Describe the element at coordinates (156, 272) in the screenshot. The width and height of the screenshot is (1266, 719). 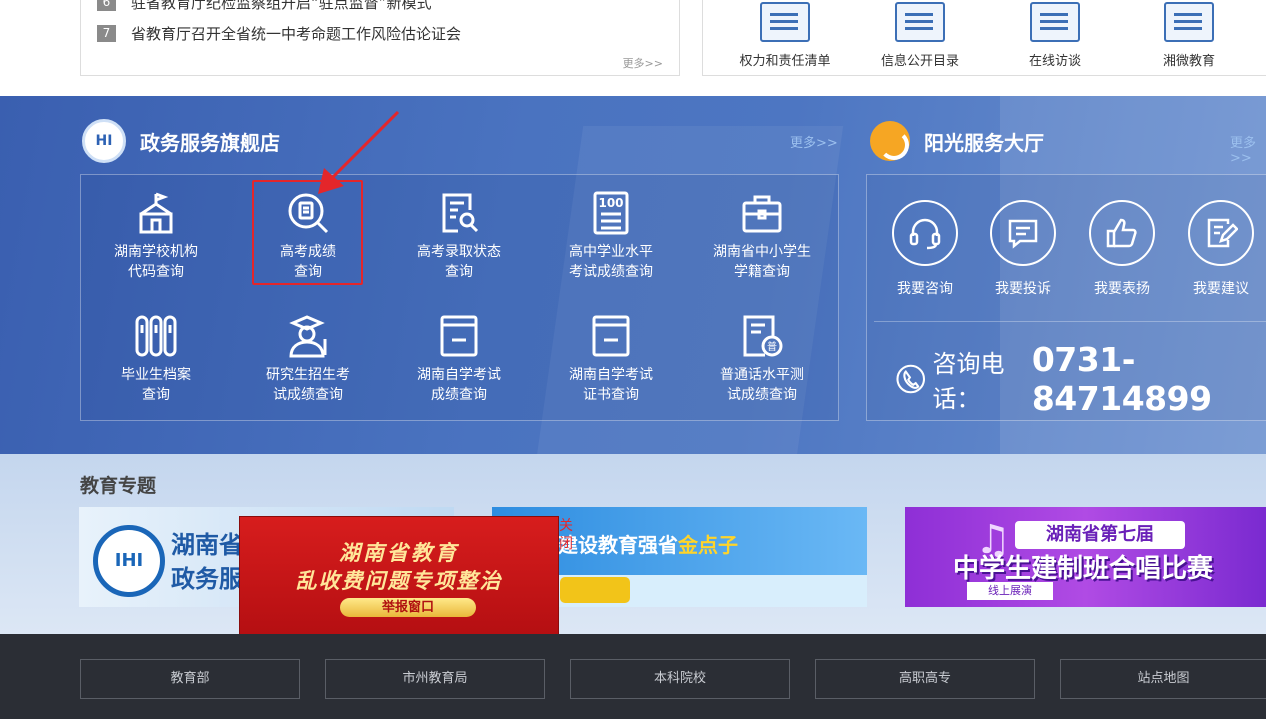
I see `service-label: 代码查询` at that location.